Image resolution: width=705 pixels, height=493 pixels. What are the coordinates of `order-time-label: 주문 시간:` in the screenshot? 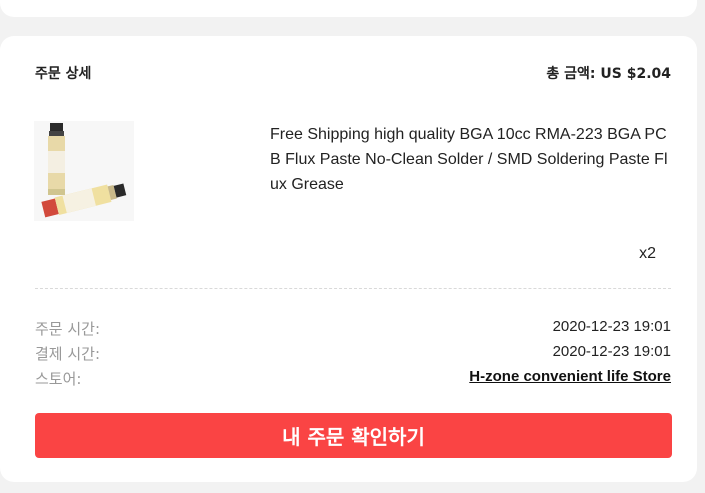 It's located at (68, 329).